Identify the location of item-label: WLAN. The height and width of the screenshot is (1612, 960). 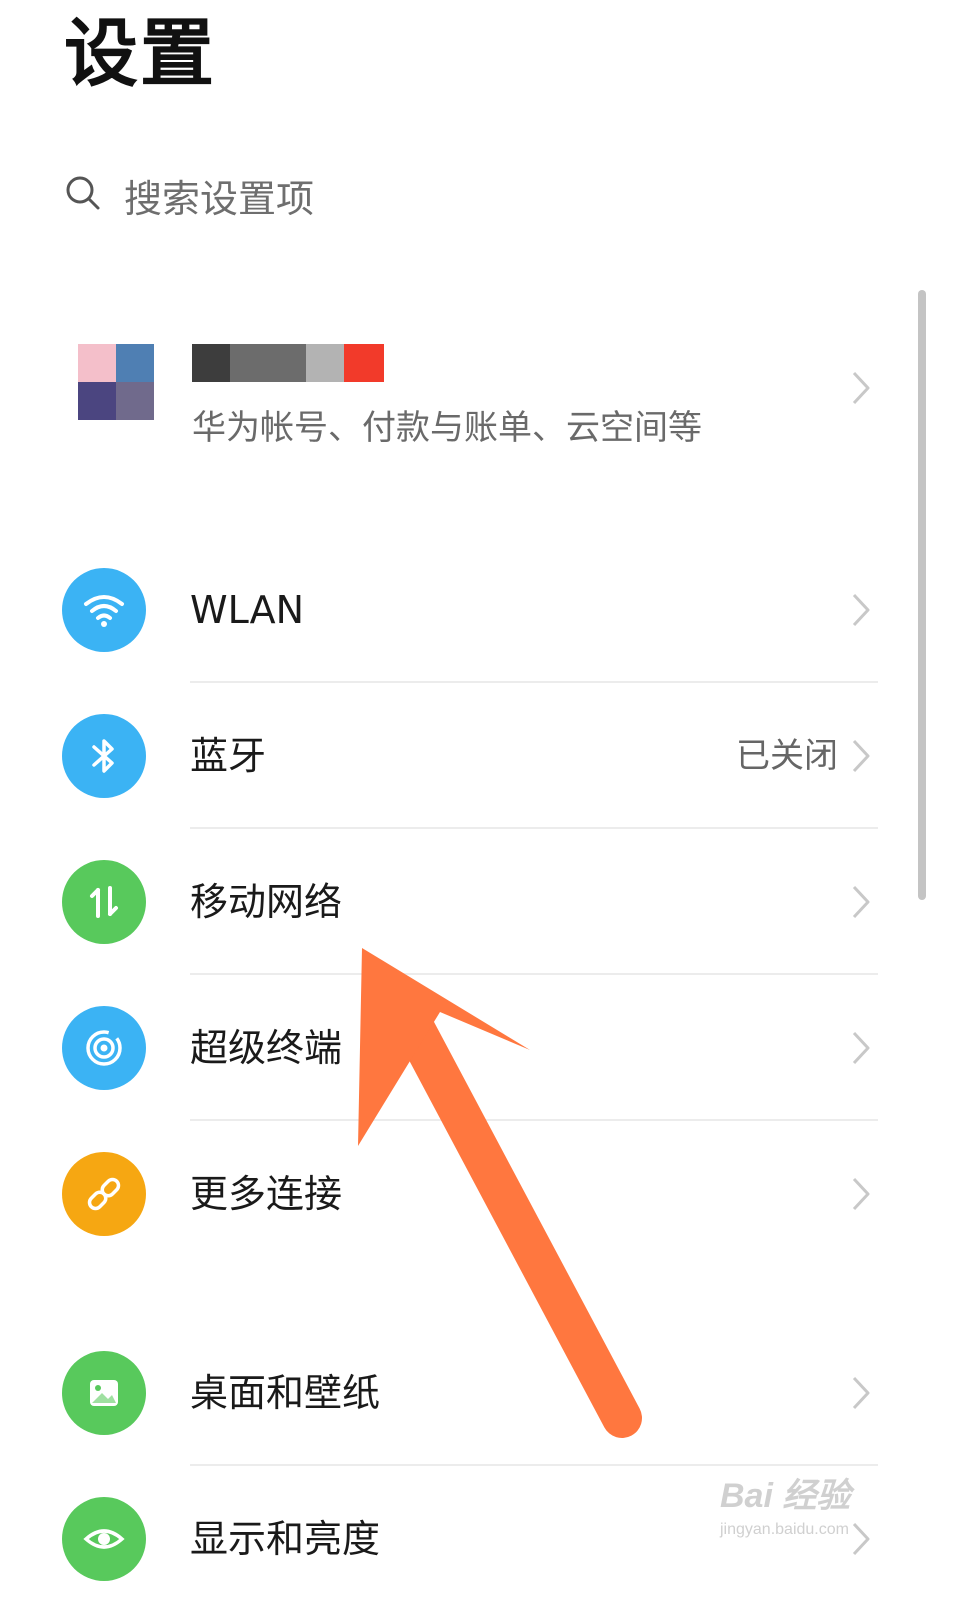
(247, 610).